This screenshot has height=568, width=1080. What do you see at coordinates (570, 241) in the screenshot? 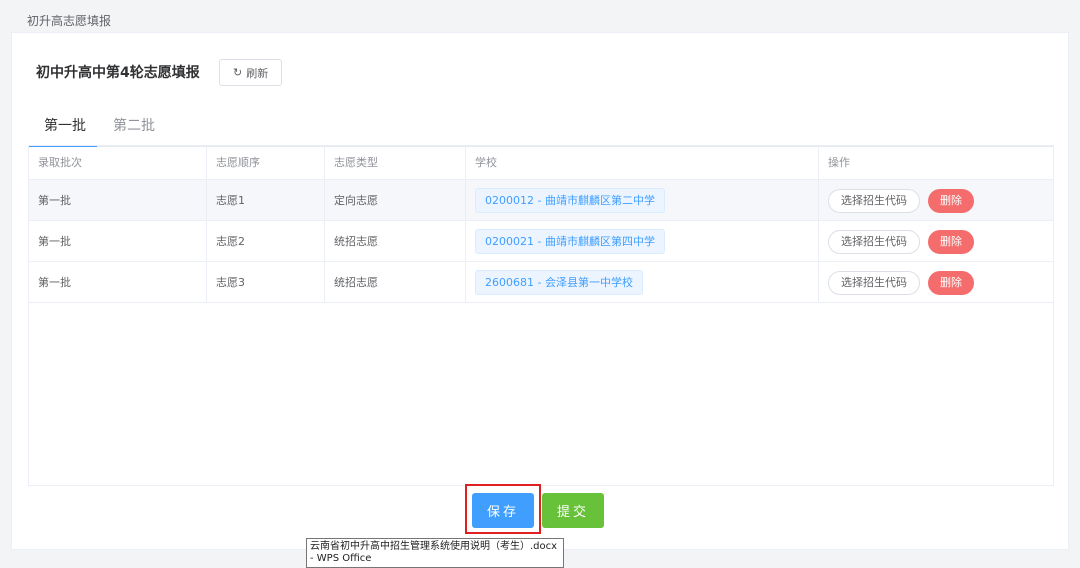
I see `school-tag: 0200021 - 曲靖市麒麟区第四中学` at bounding box center [570, 241].